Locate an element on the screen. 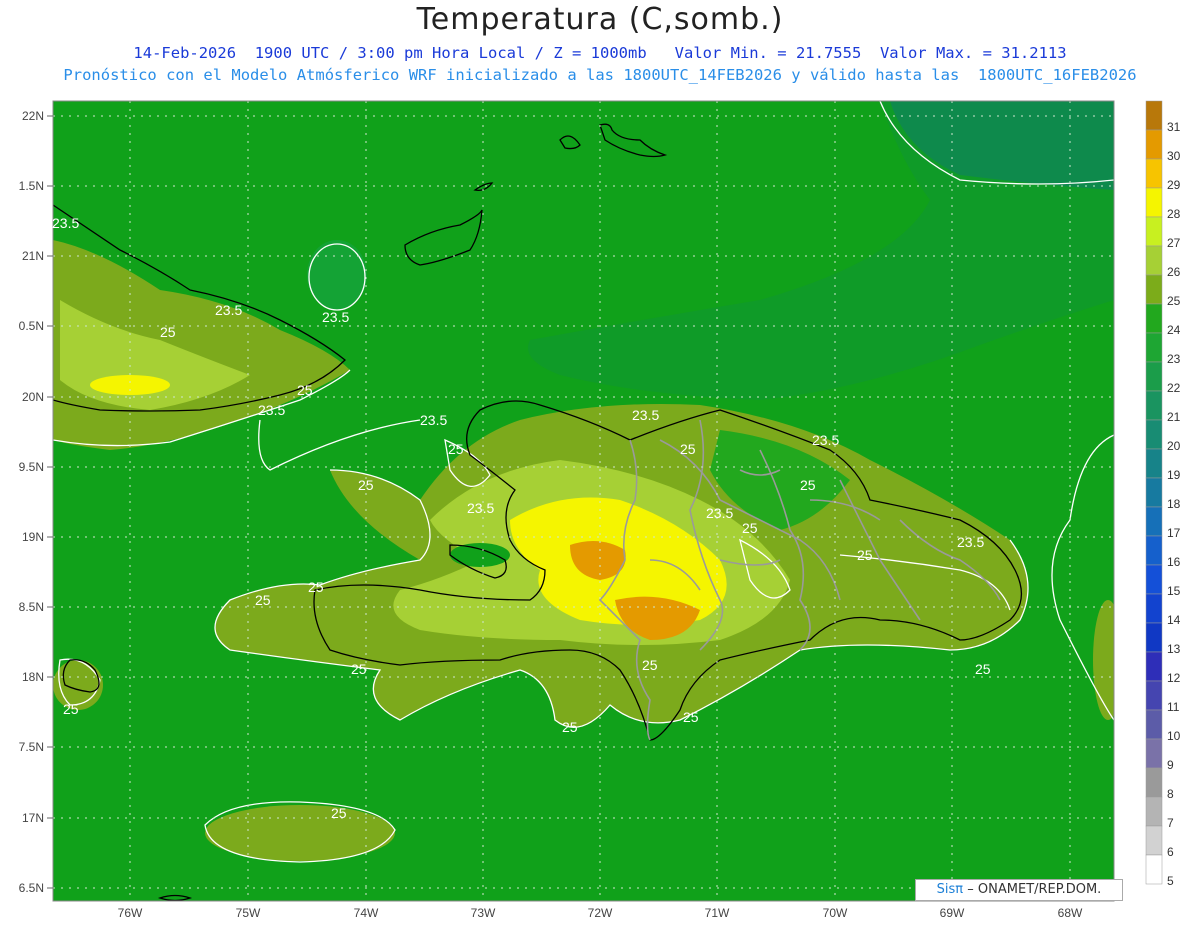  colorbar-label: 11 is located at coordinates (1173, 707).